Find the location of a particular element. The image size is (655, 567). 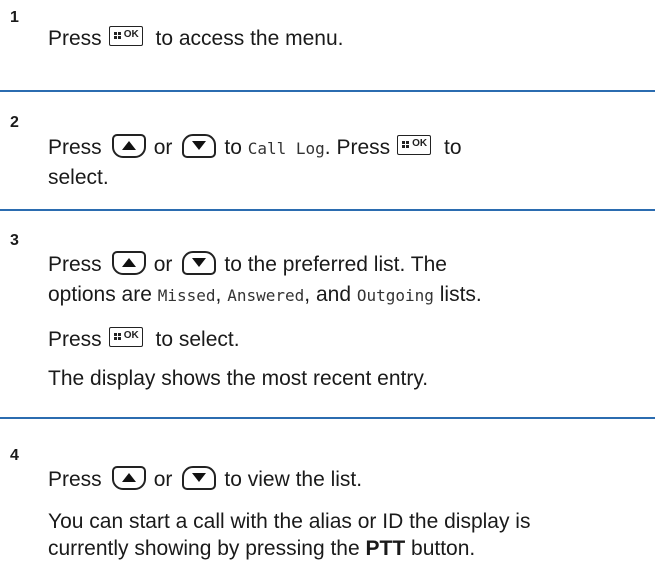

list-option-outgoing: Outgoing is located at coordinates (395, 295).